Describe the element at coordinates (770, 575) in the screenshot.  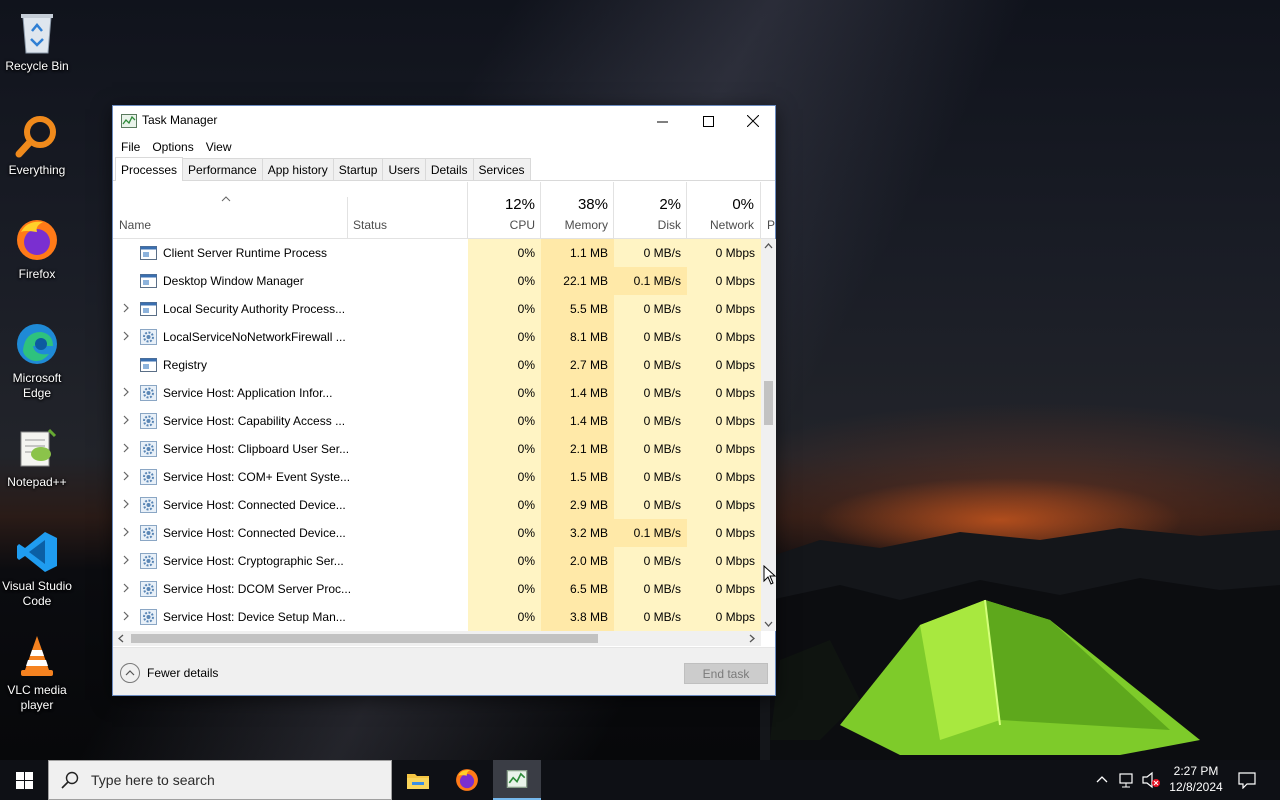
I see `mouse-cursor-icon` at that location.